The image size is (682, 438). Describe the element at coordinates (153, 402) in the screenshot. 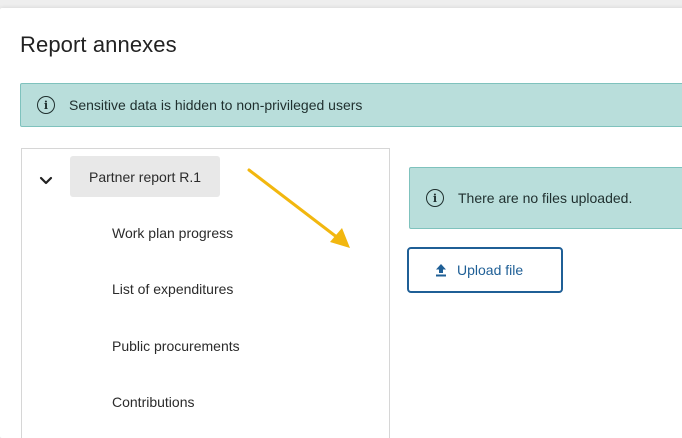

I see `tree-node-contributions: Contributions` at that location.